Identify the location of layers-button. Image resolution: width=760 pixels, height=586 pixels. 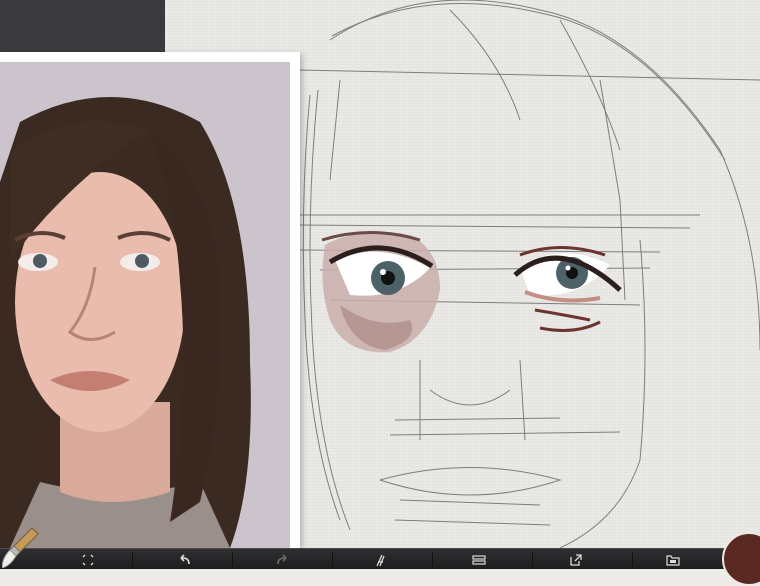
(479, 559).